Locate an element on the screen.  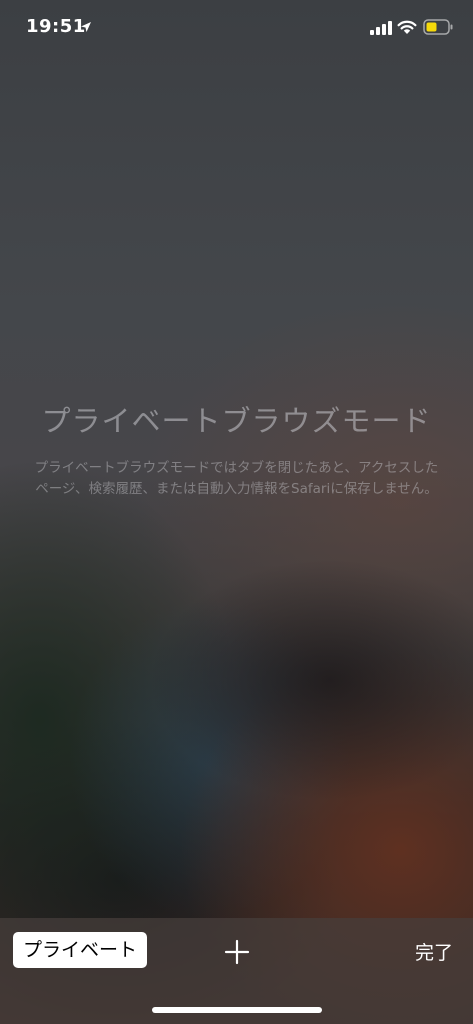
status-bar: 19:51 is located at coordinates (236, 30).